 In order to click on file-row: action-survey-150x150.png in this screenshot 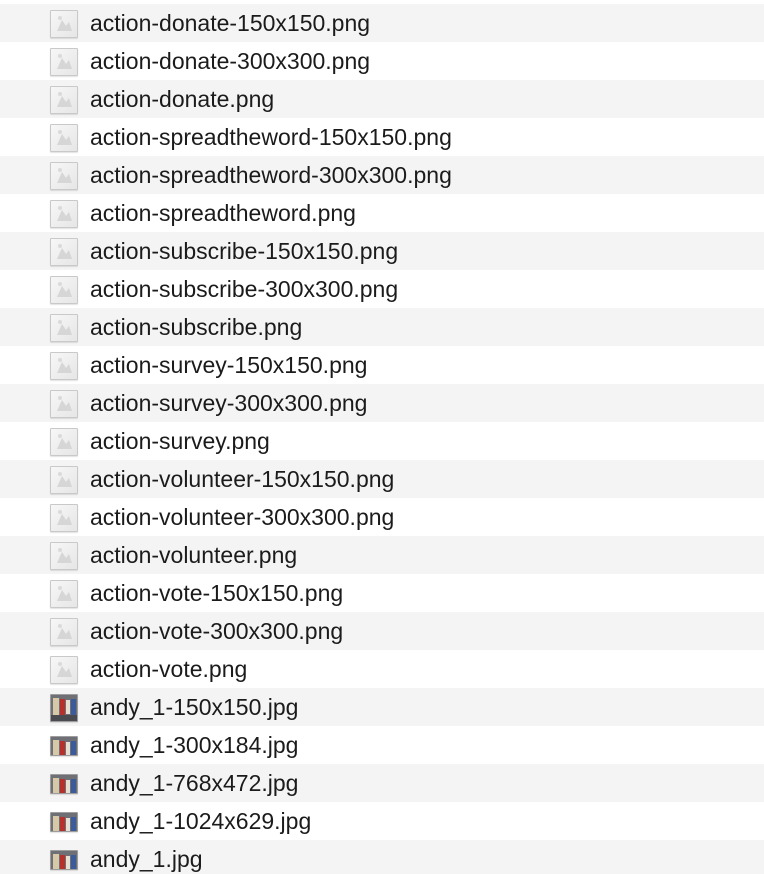, I will do `click(382, 365)`.